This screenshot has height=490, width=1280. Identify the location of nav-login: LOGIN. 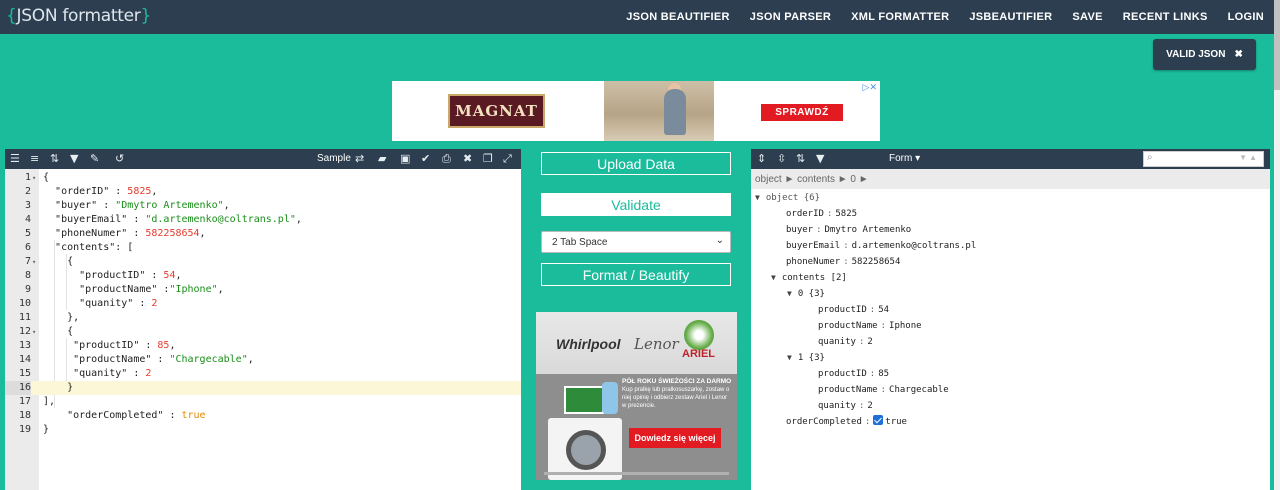
(1246, 17).